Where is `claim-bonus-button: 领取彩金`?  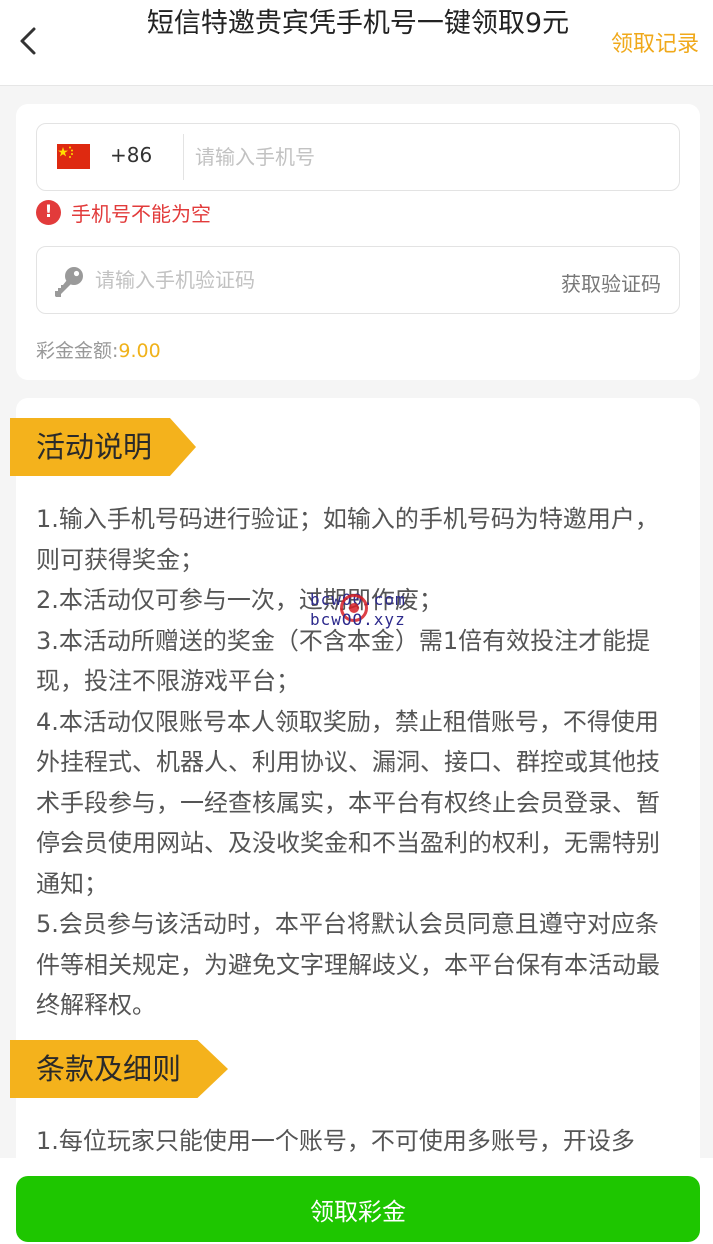 claim-bonus-button: 领取彩金 is located at coordinates (358, 1209).